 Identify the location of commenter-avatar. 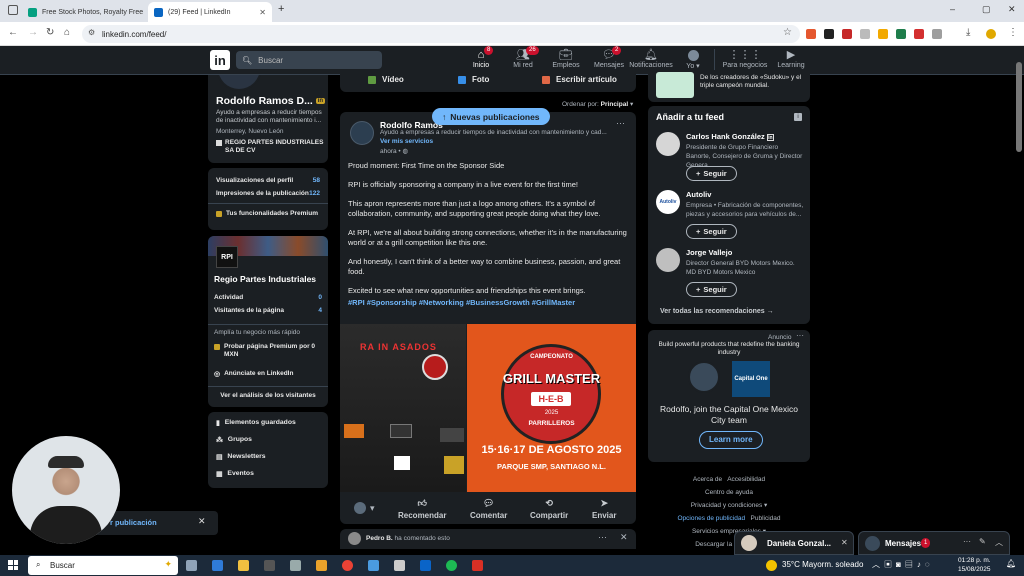
(354, 538).